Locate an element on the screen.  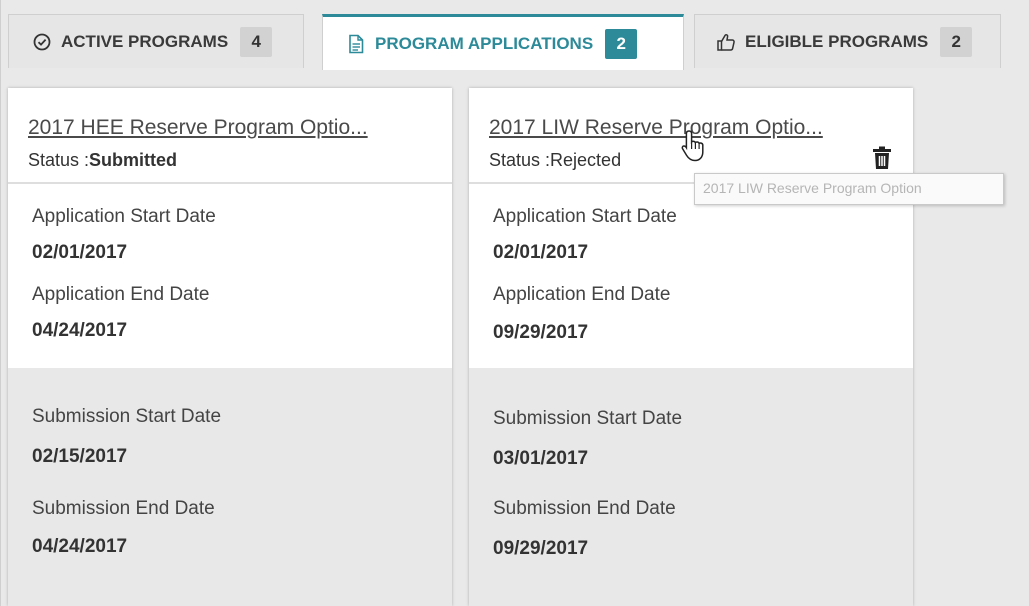
application-end-value: 09/29/2017 is located at coordinates (541, 332).